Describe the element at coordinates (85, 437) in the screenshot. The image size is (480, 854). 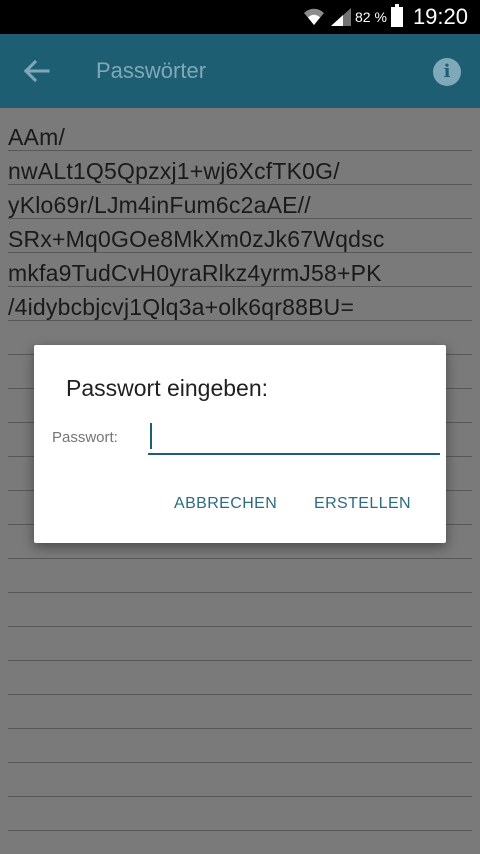
I see `password-label: Passwort:` at that location.